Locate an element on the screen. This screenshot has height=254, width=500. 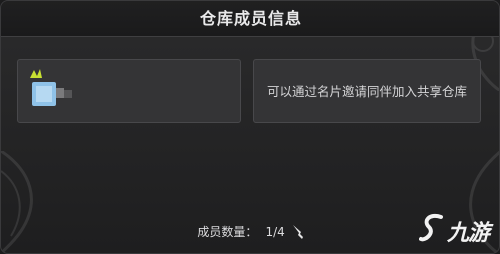
invite-card: 可以通过名片邀请同伴加入共享仓库 is located at coordinates (367, 91).